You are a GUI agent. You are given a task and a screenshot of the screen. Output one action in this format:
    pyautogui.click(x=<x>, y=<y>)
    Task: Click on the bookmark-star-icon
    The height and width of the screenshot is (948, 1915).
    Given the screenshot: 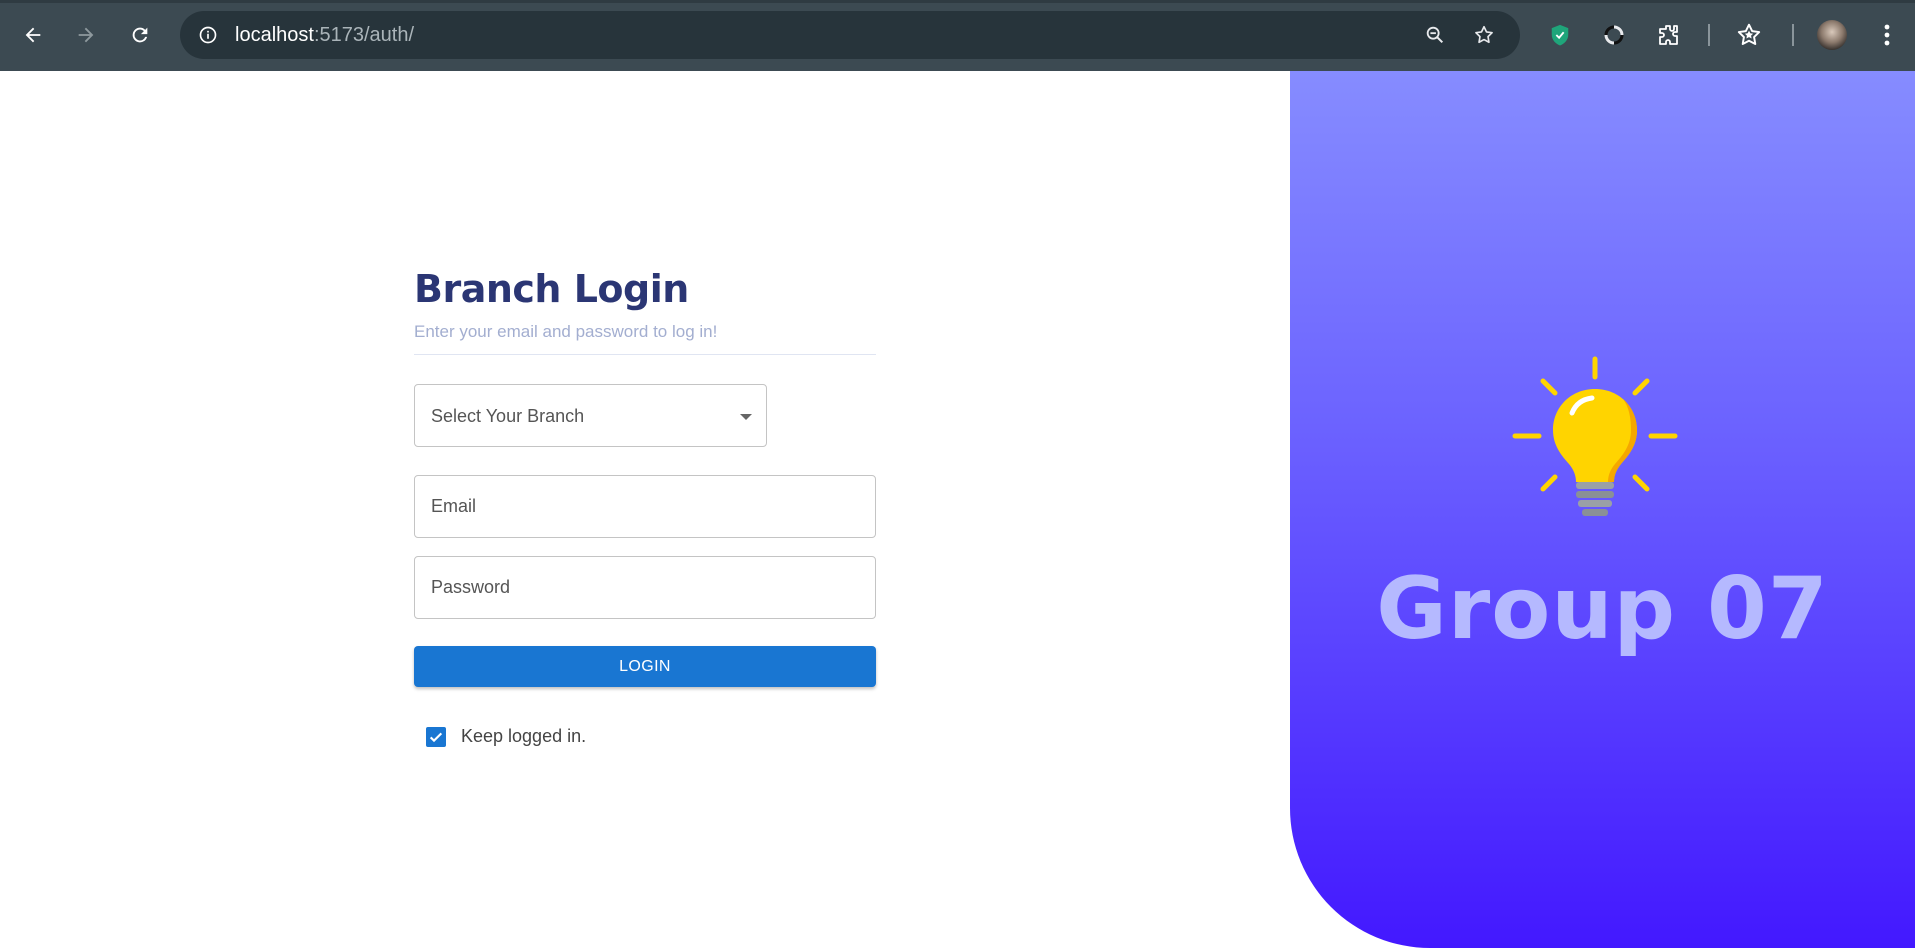 What is the action you would take?
    pyautogui.click(x=1484, y=35)
    